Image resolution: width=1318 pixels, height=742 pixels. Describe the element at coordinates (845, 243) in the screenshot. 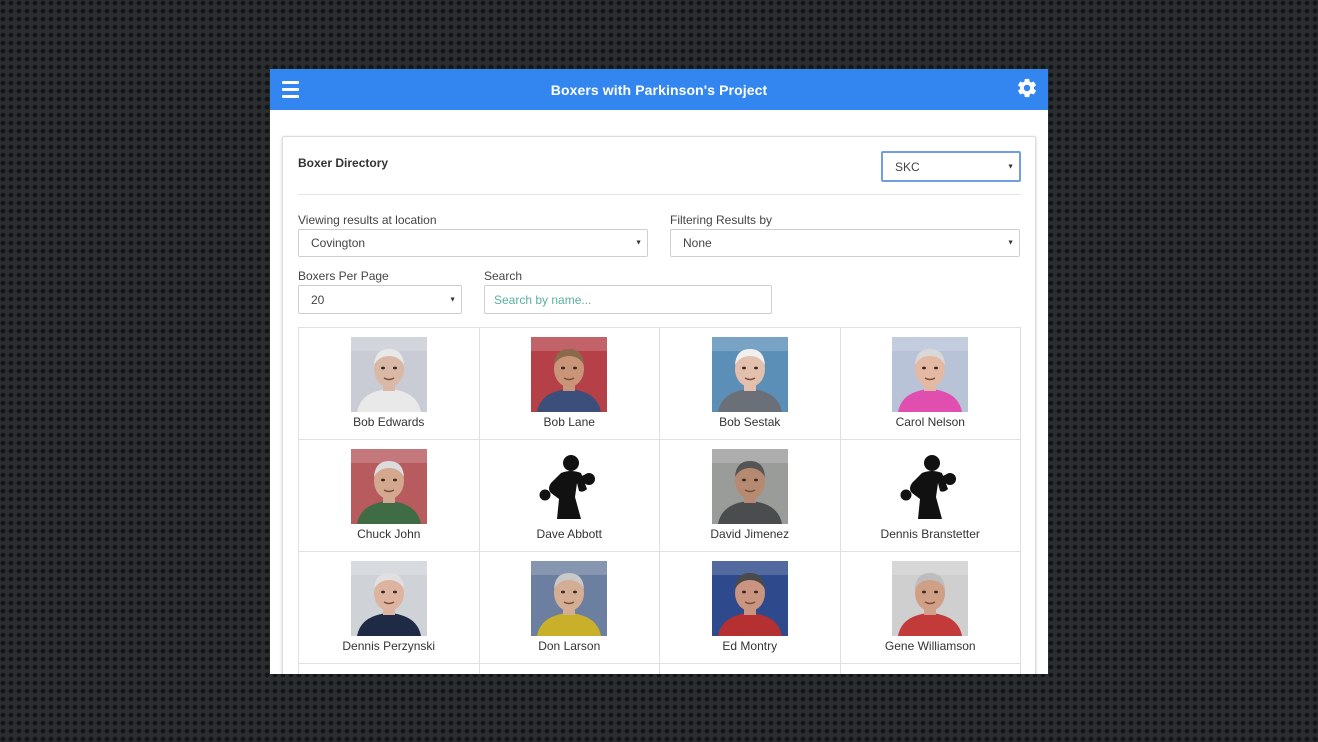

I see `filter-select: None ▼` at that location.